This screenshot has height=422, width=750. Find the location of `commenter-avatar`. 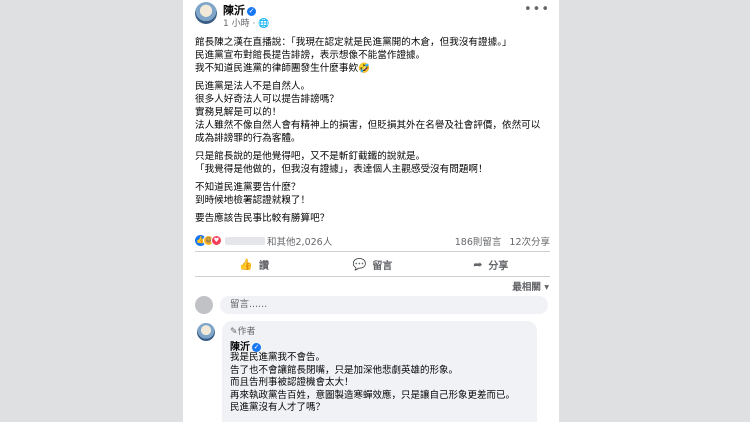

commenter-avatar is located at coordinates (206, 332).